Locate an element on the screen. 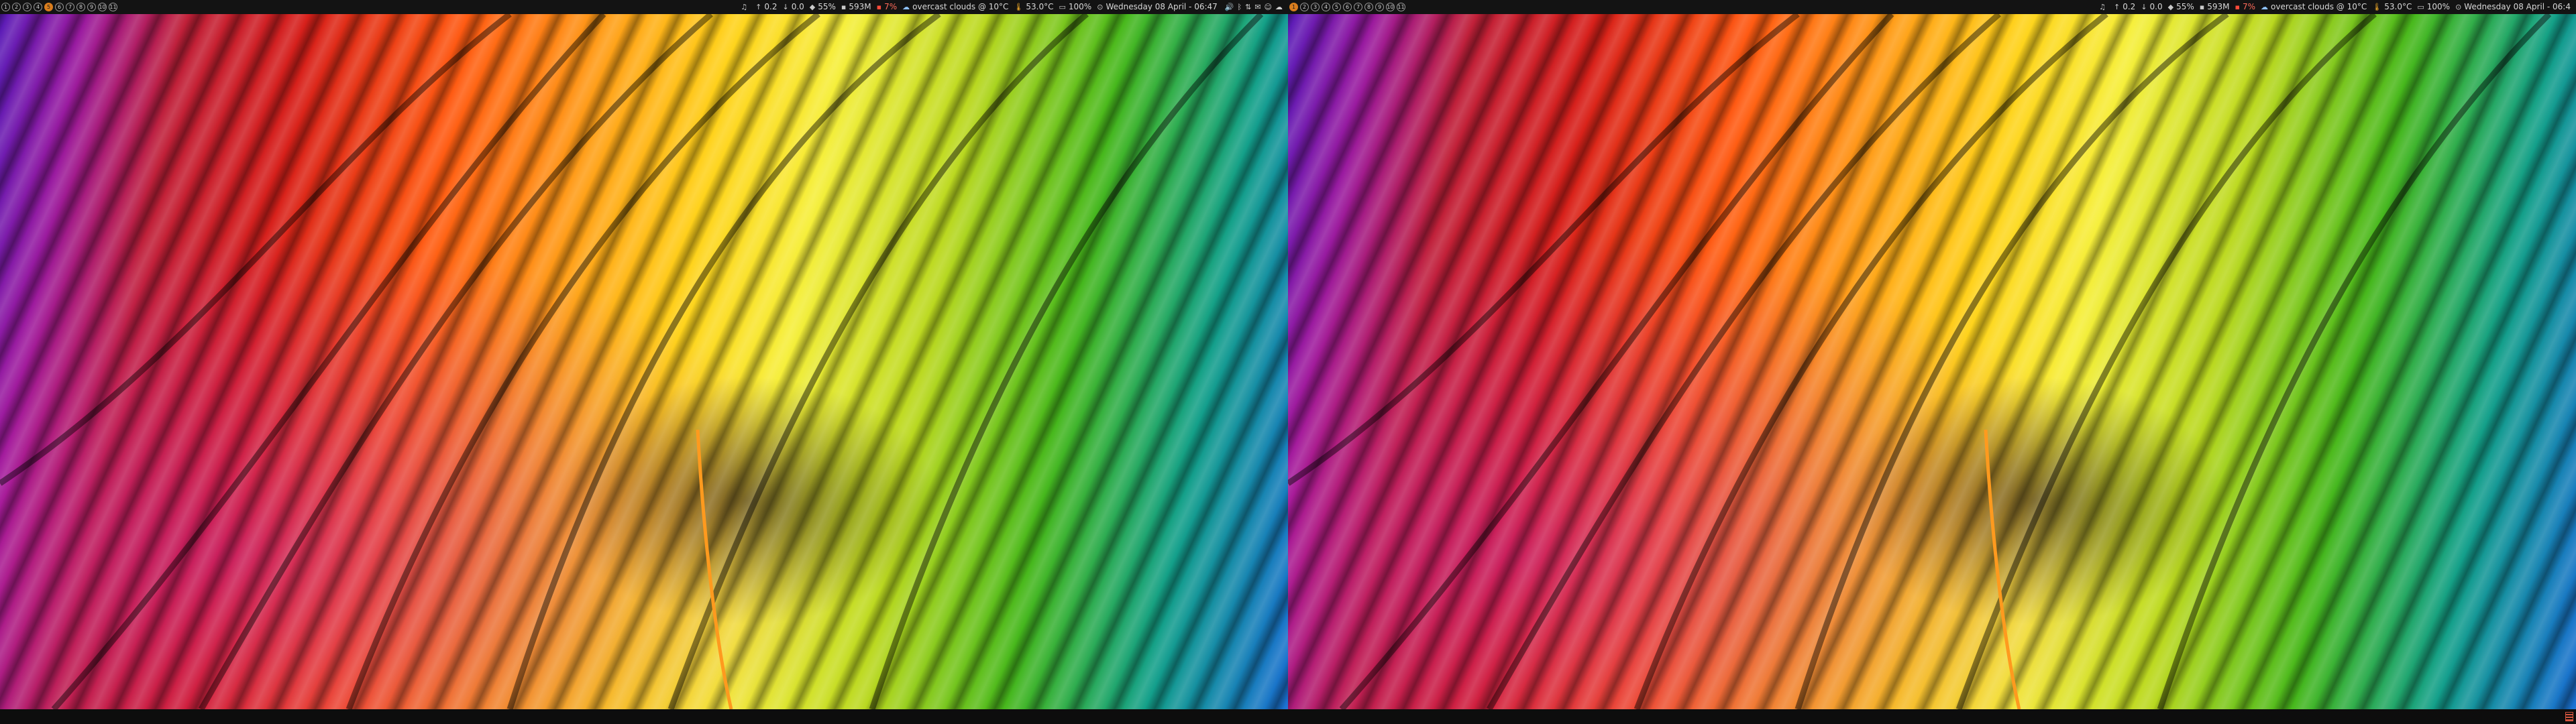  chat-icon: ☺ is located at coordinates (1268, 7).